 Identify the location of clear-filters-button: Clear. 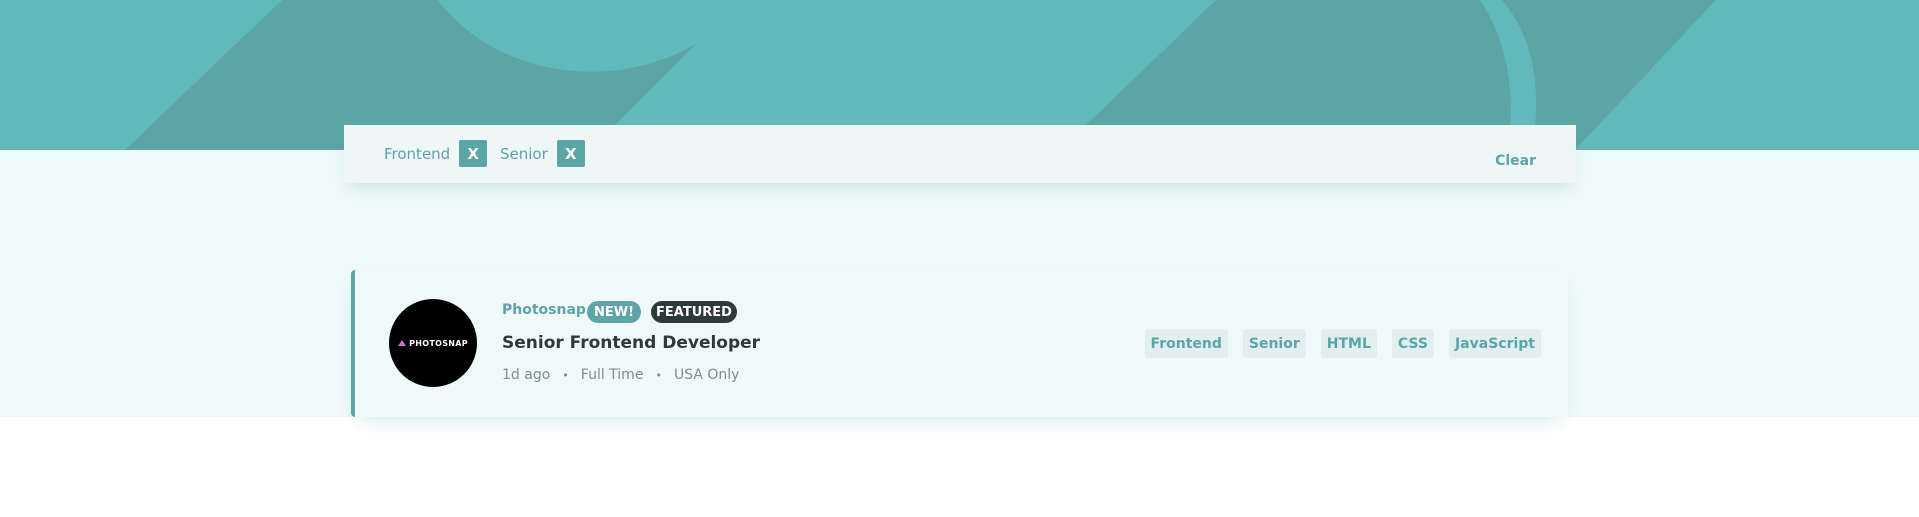
(1515, 161).